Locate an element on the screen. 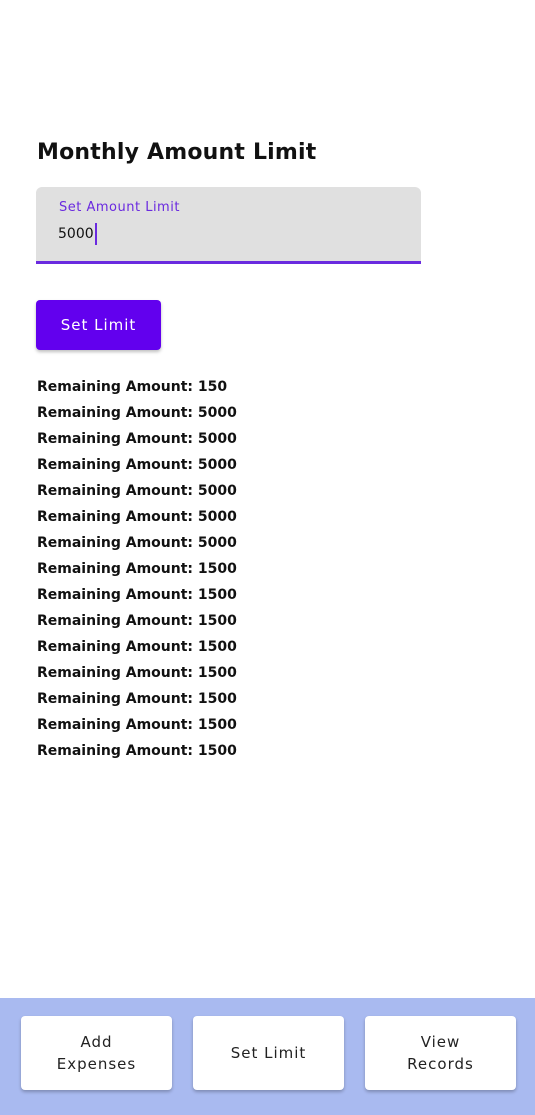  amount-limit-label: Set Amount Limit is located at coordinates (119, 207).